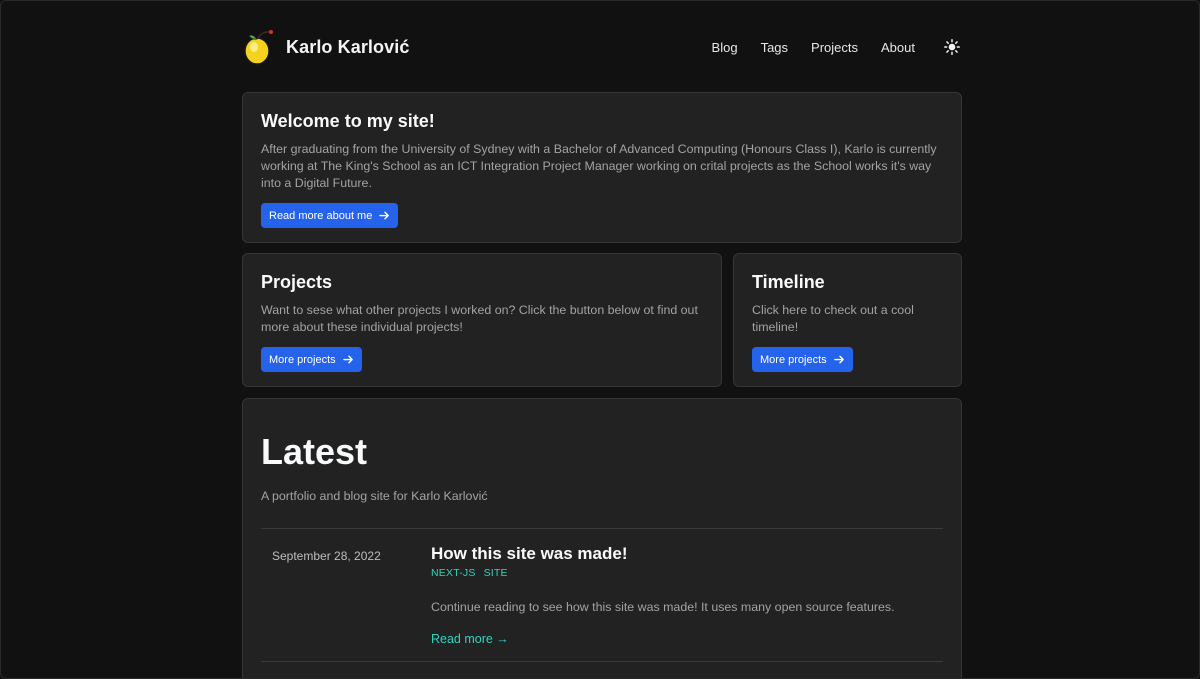 The height and width of the screenshot is (679, 1200). I want to click on nav-projects: Projects, so click(834, 47).